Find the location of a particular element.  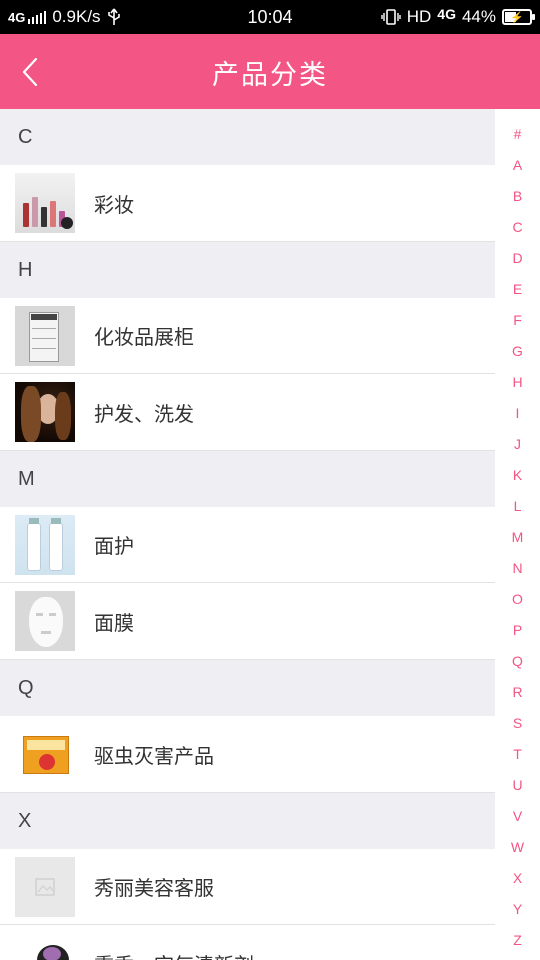

battery-icon: ⚡ is located at coordinates (518, 17).